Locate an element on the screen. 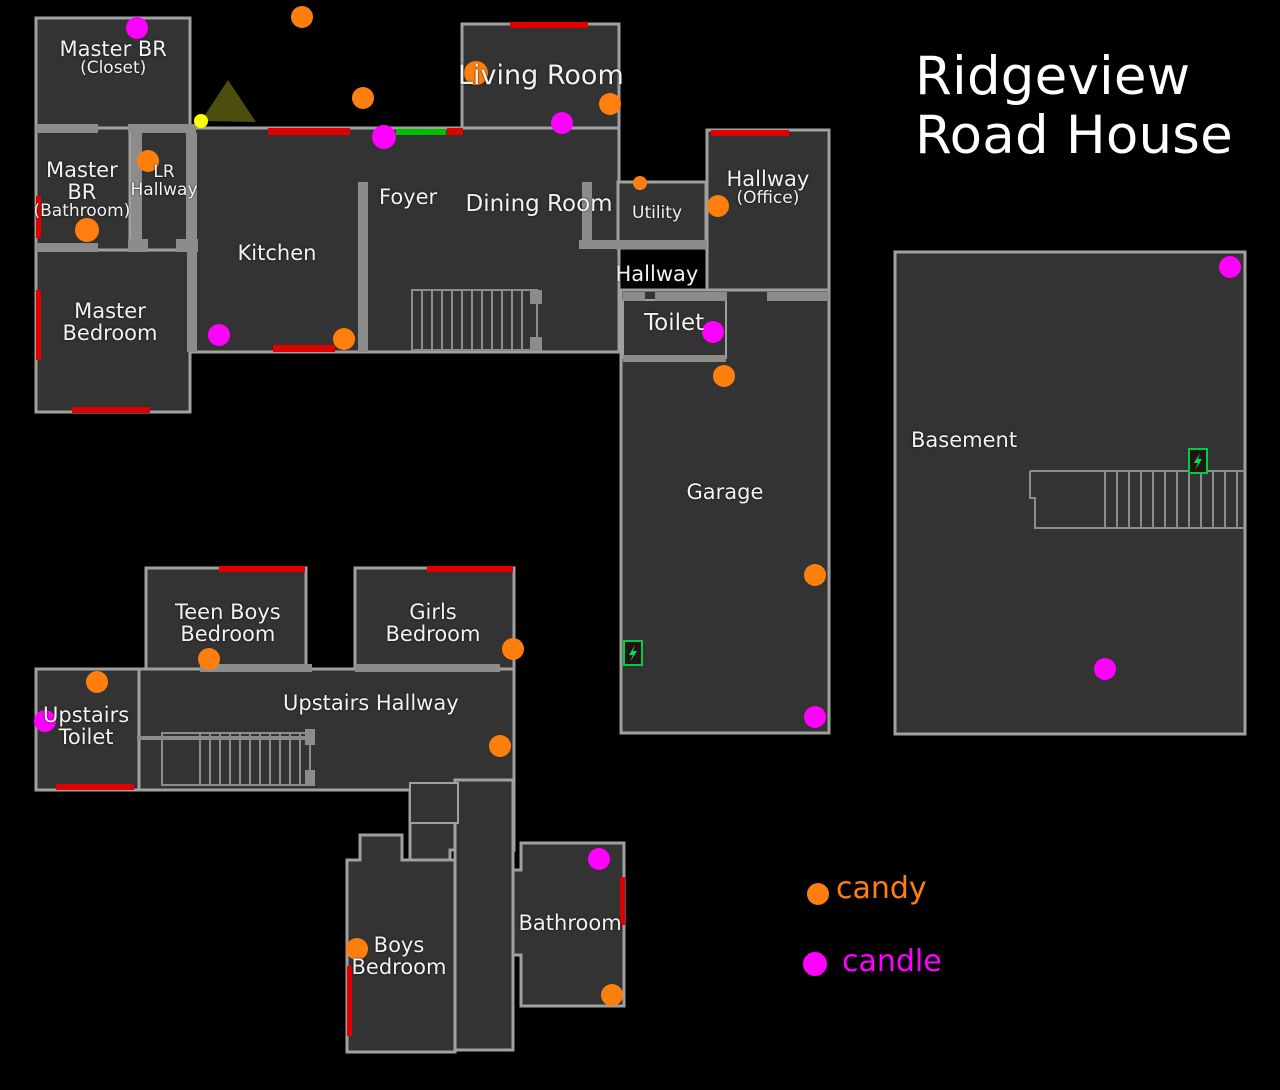 The height and width of the screenshot is (1090, 1280). breaker-icon-garage is located at coordinates (633, 653).